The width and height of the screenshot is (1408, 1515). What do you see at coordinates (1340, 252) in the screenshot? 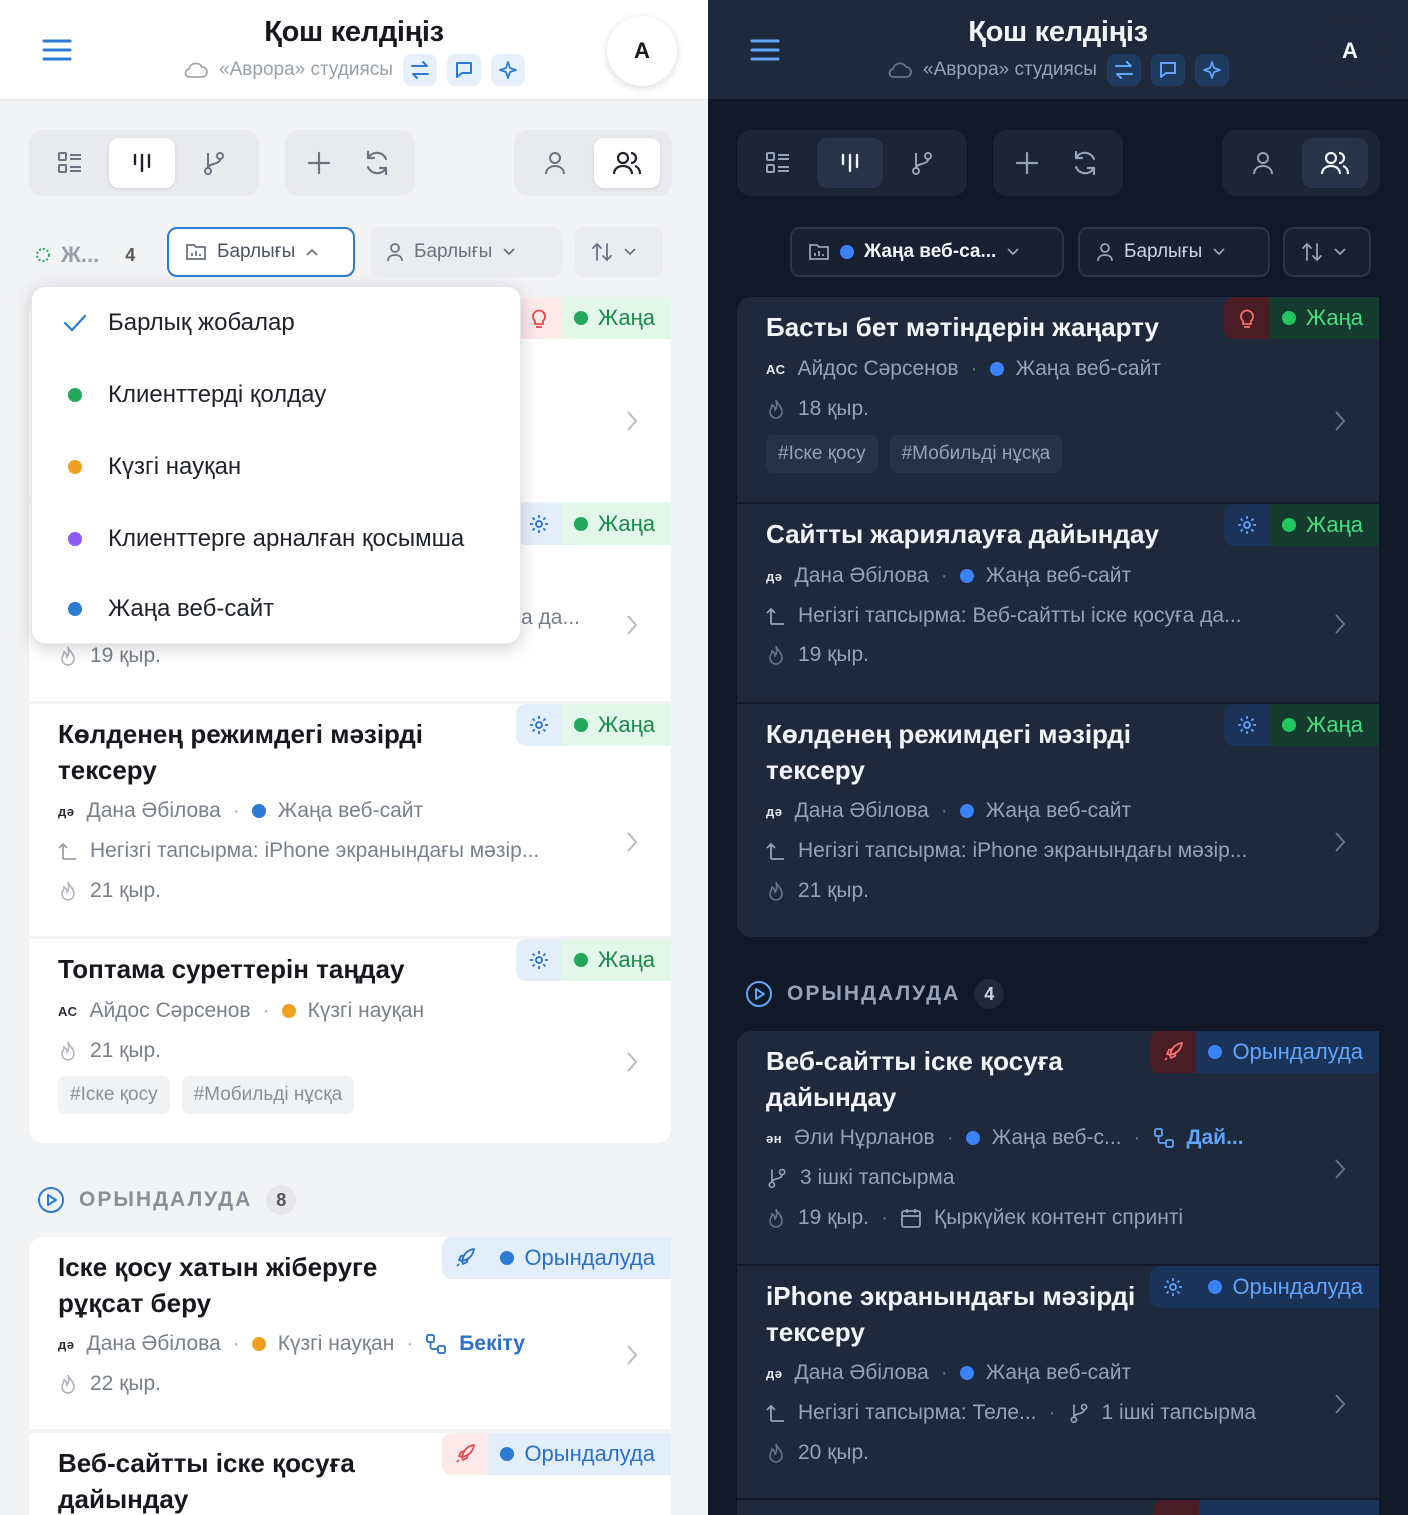
I see `chevron-down-icon` at bounding box center [1340, 252].